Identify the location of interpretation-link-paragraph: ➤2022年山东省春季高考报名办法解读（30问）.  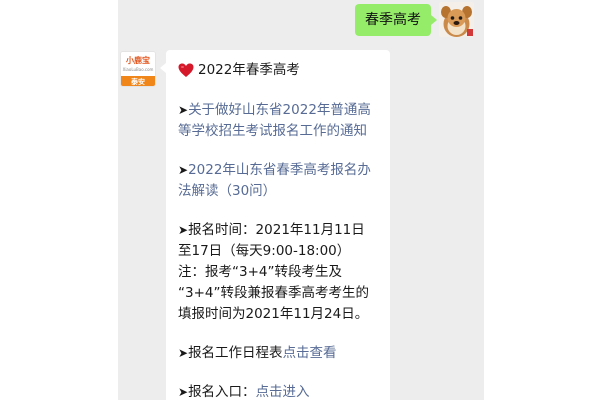
(278, 181).